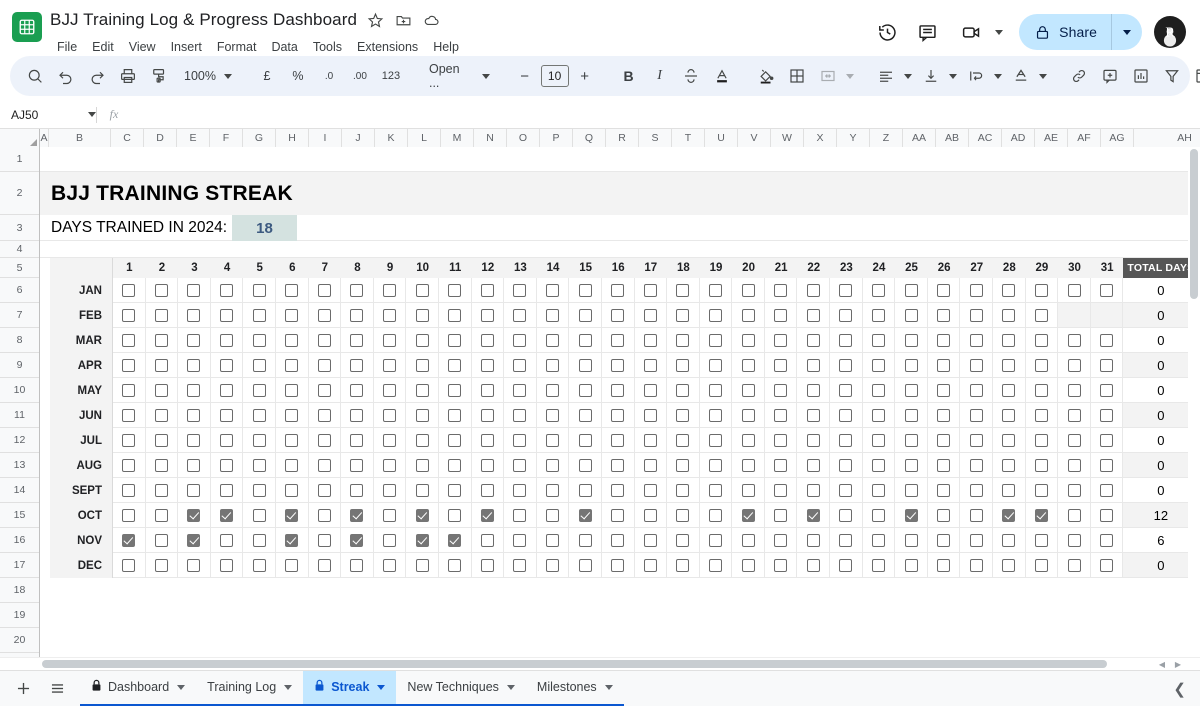 The height and width of the screenshot is (706, 1200). I want to click on column-header-m: M, so click(457, 138).